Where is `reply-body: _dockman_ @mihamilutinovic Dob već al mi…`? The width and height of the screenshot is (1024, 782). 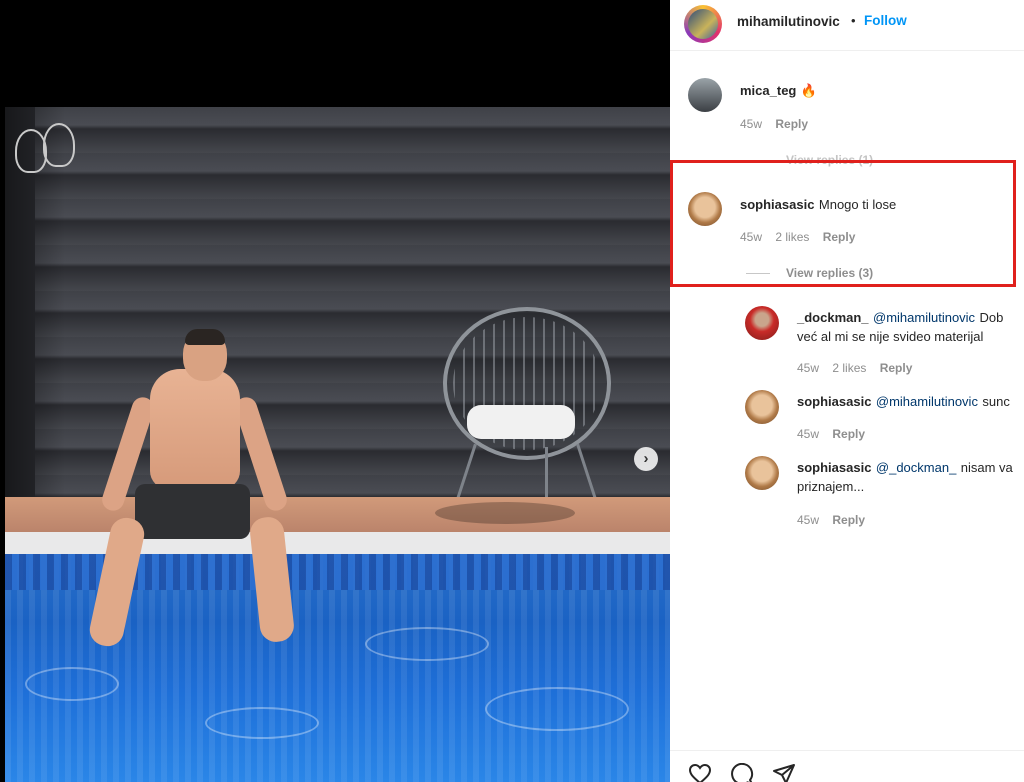
reply-body: _dockman_ @mihamilutinovic Dob već al mi… is located at coordinates (910, 327).